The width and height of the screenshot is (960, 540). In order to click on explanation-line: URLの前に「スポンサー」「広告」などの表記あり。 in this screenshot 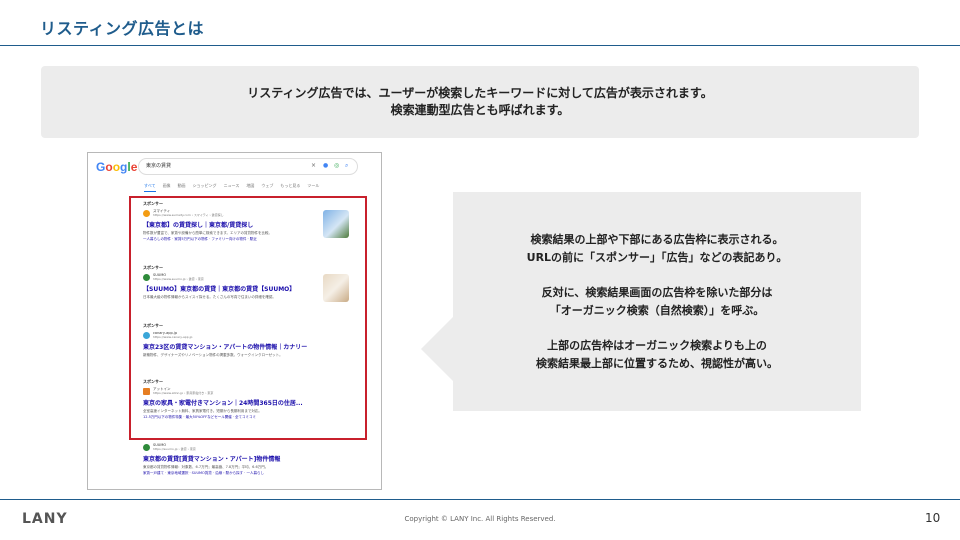, I will do `click(657, 257)`.